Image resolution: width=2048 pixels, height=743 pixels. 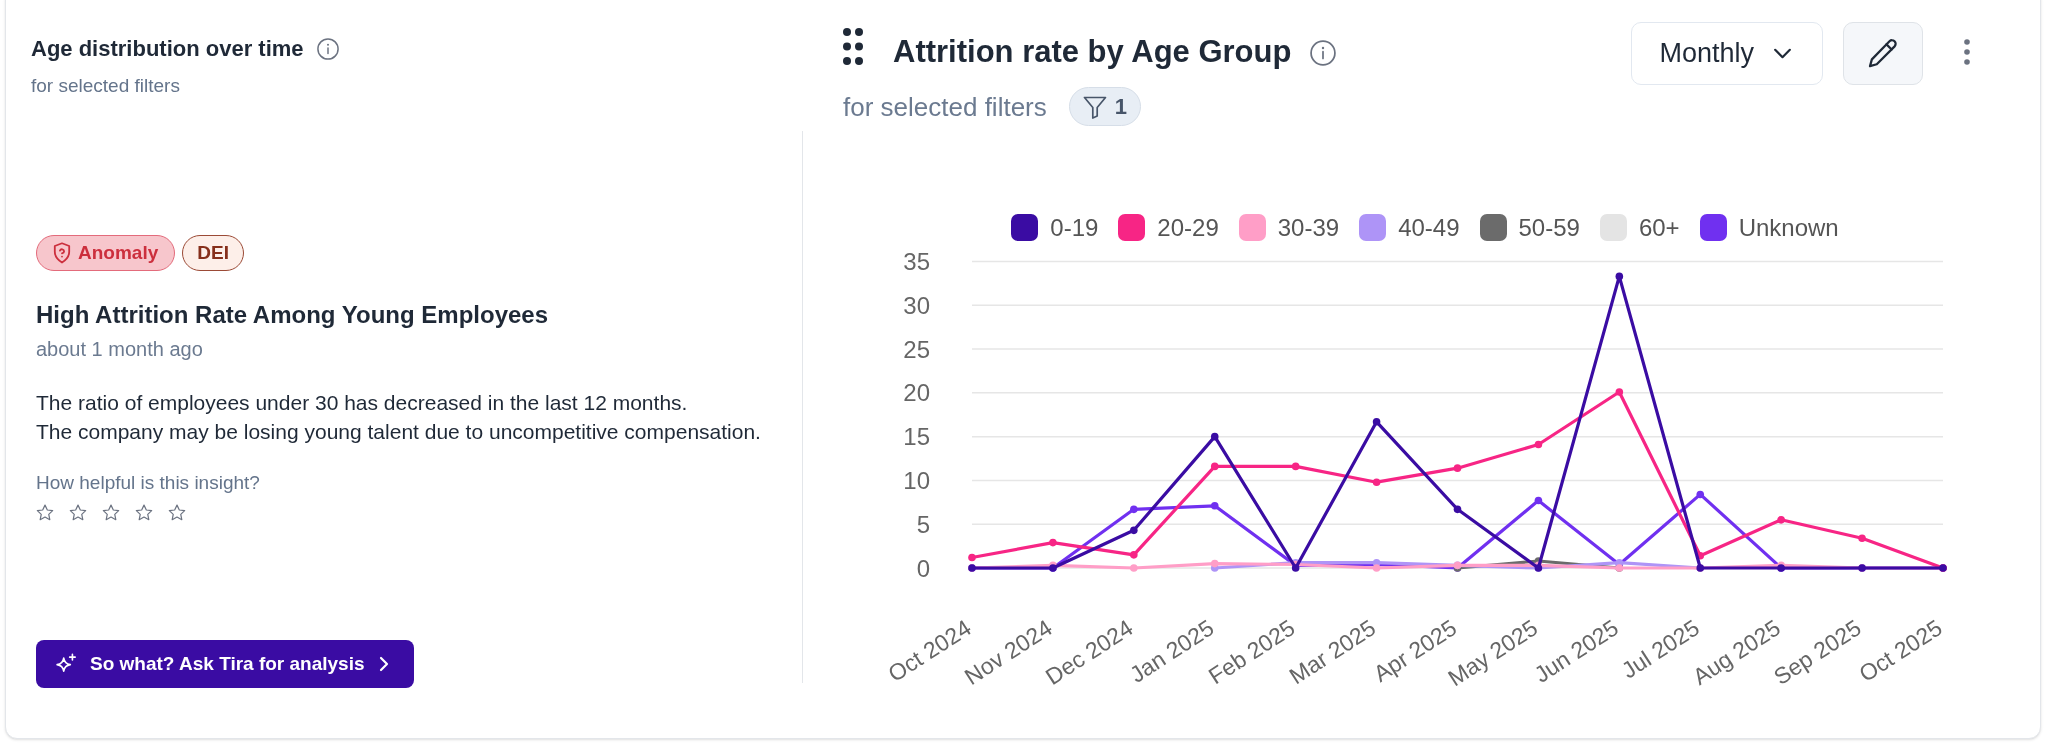 I want to click on legend-label: 50-59, so click(x=1549, y=227).